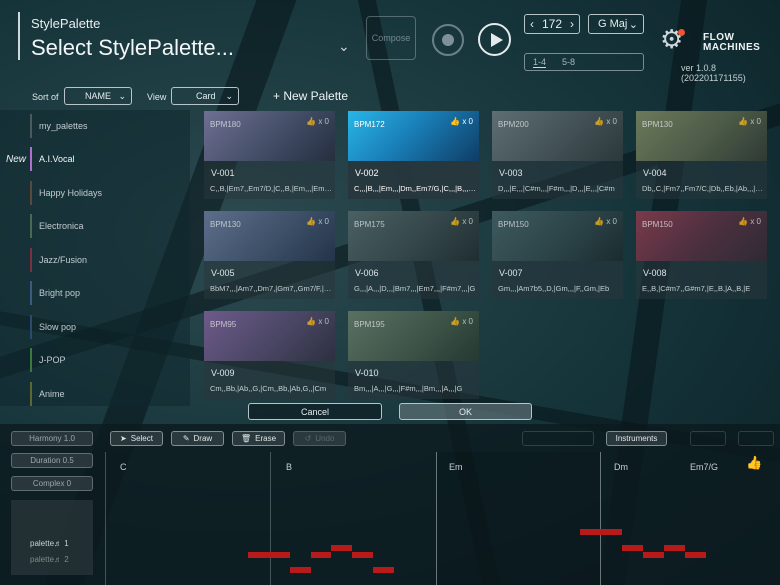 Image resolution: width=780 pixels, height=585 pixels. I want to click on erase-tool-button: 🗑 Erase, so click(258, 438).